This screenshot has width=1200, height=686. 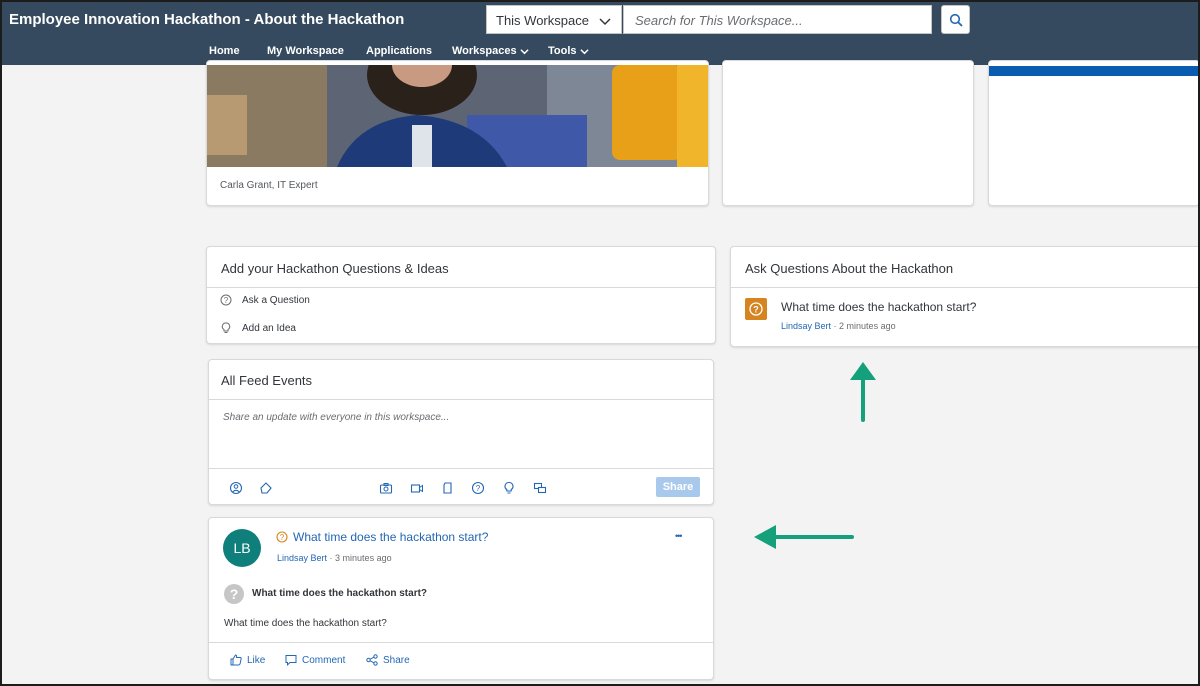 What do you see at coordinates (242, 548) in the screenshot?
I see `avatar: LB` at bounding box center [242, 548].